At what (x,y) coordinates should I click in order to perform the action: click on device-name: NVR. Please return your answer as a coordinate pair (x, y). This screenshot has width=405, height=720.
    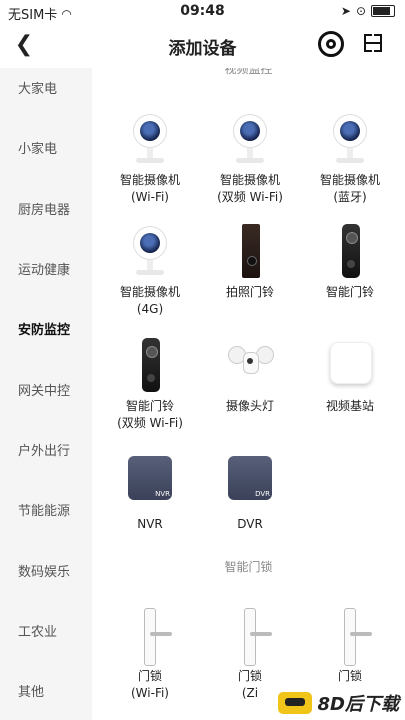
    Looking at the image, I should click on (150, 524).